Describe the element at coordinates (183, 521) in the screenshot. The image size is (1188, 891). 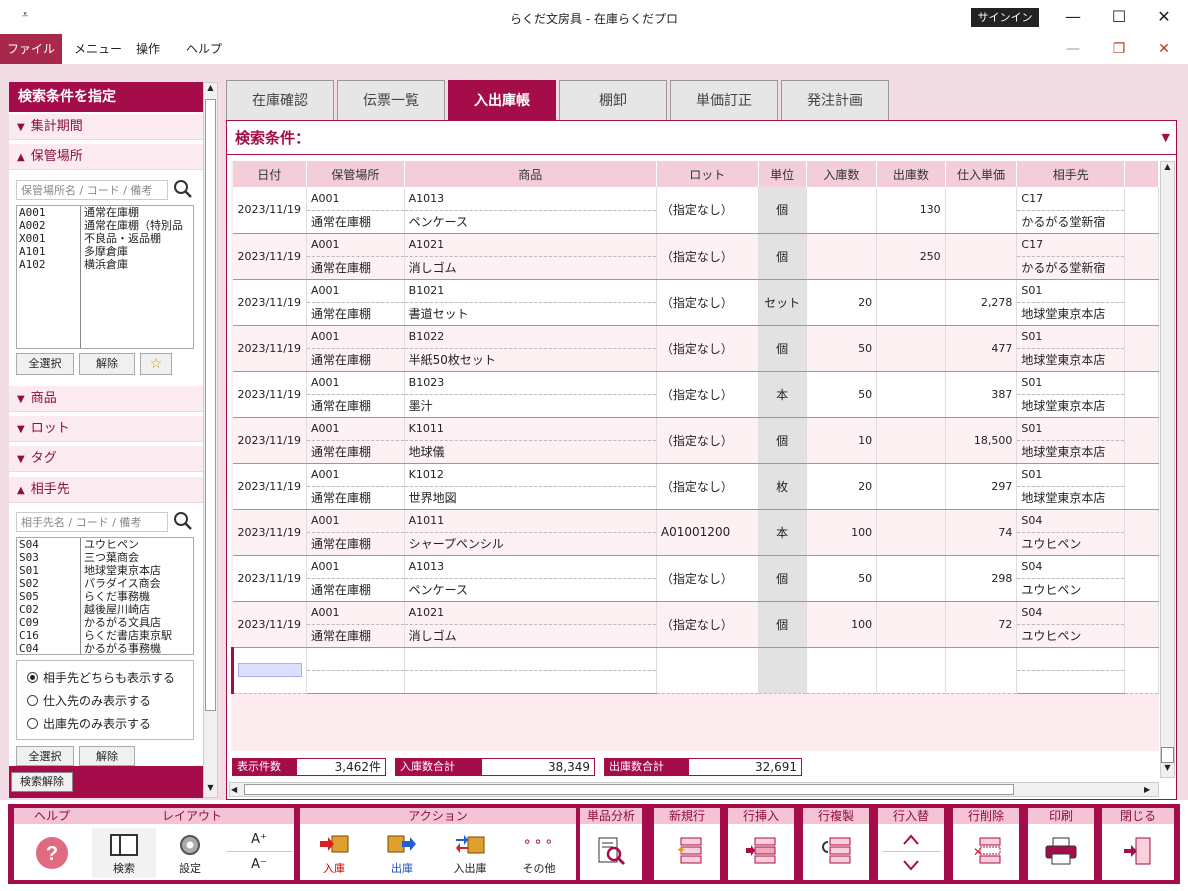
I see `search-icon` at that location.